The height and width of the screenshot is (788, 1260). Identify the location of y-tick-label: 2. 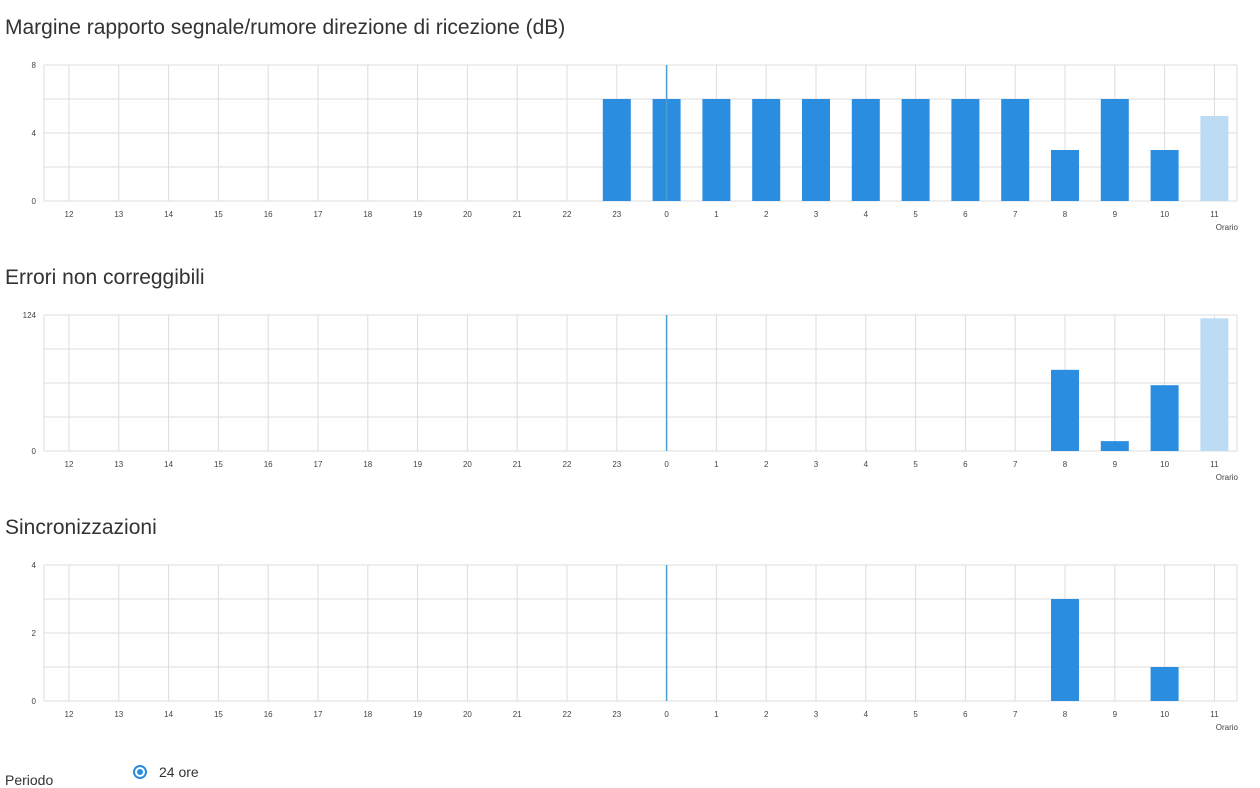
(34, 633).